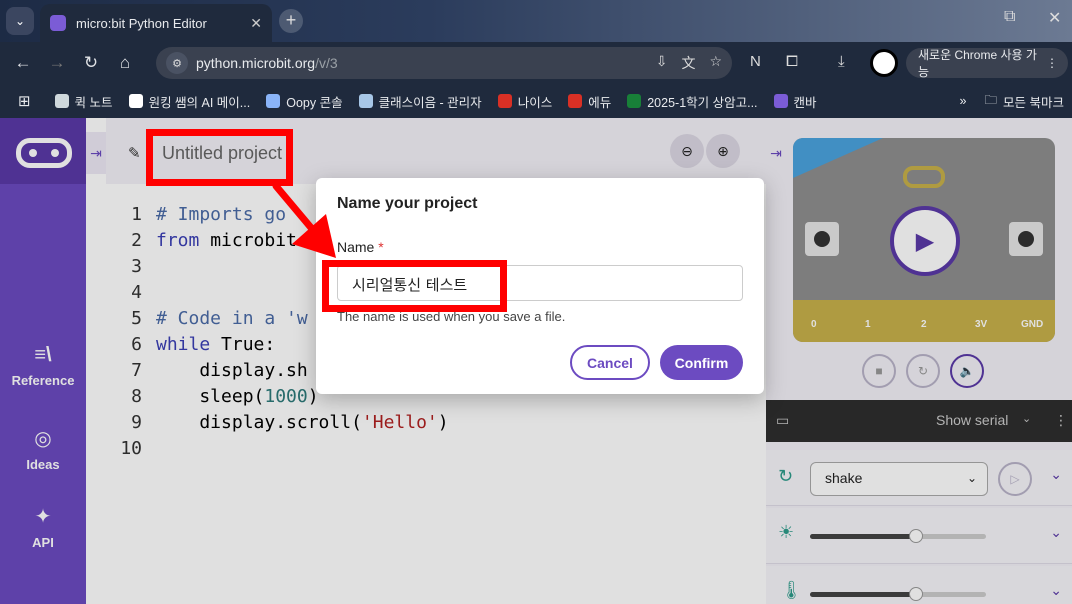 Image resolution: width=1072 pixels, height=604 pixels. Describe the element at coordinates (884, 63) in the screenshot. I see `profile-avatar` at that location.